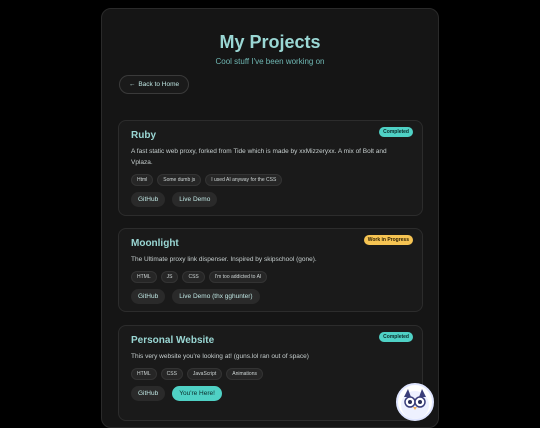  I want to click on project-title: Personal Website, so click(173, 340).